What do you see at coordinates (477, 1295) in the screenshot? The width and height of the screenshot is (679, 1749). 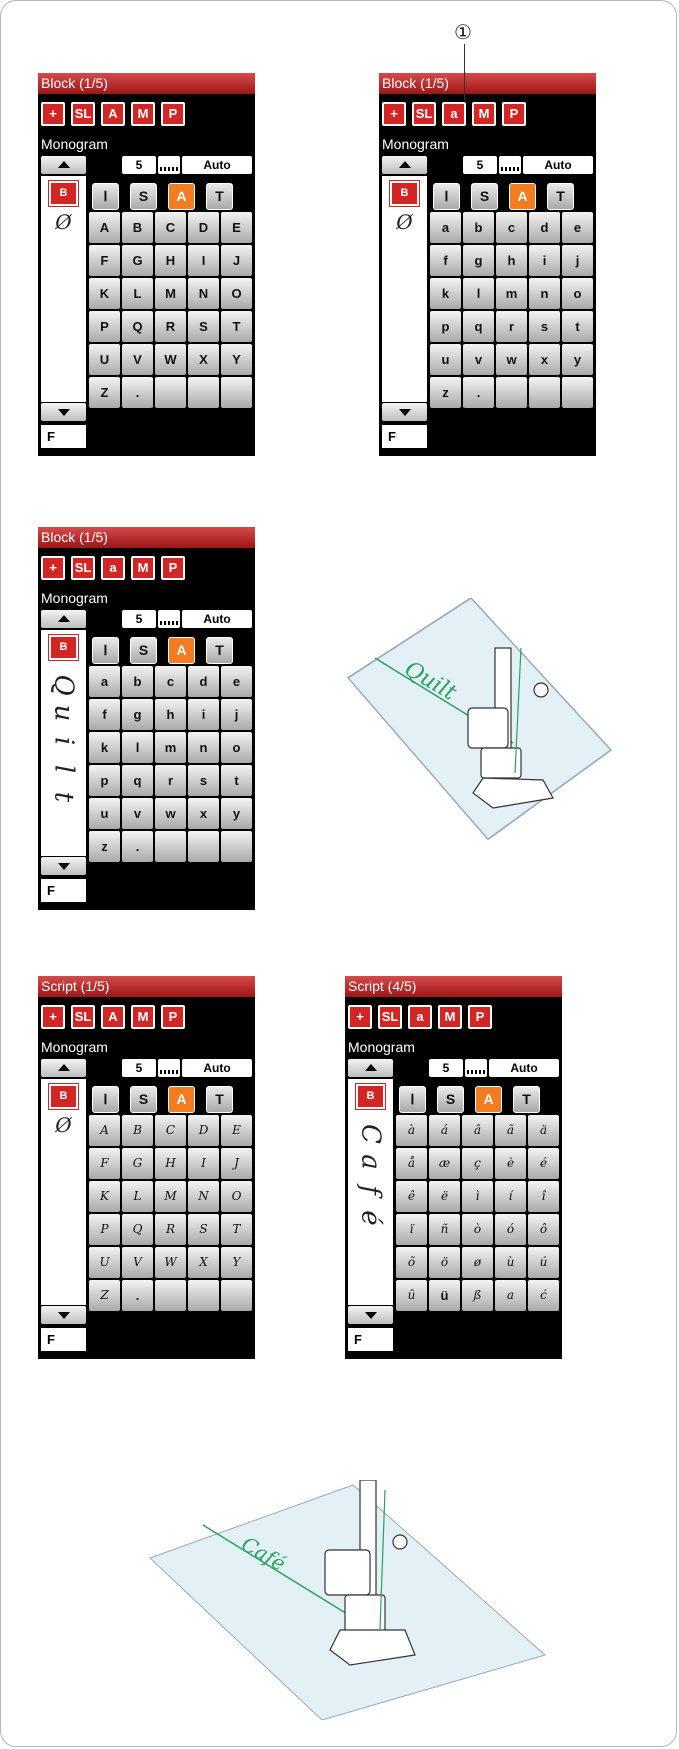 I see `char-key: ß` at bounding box center [477, 1295].